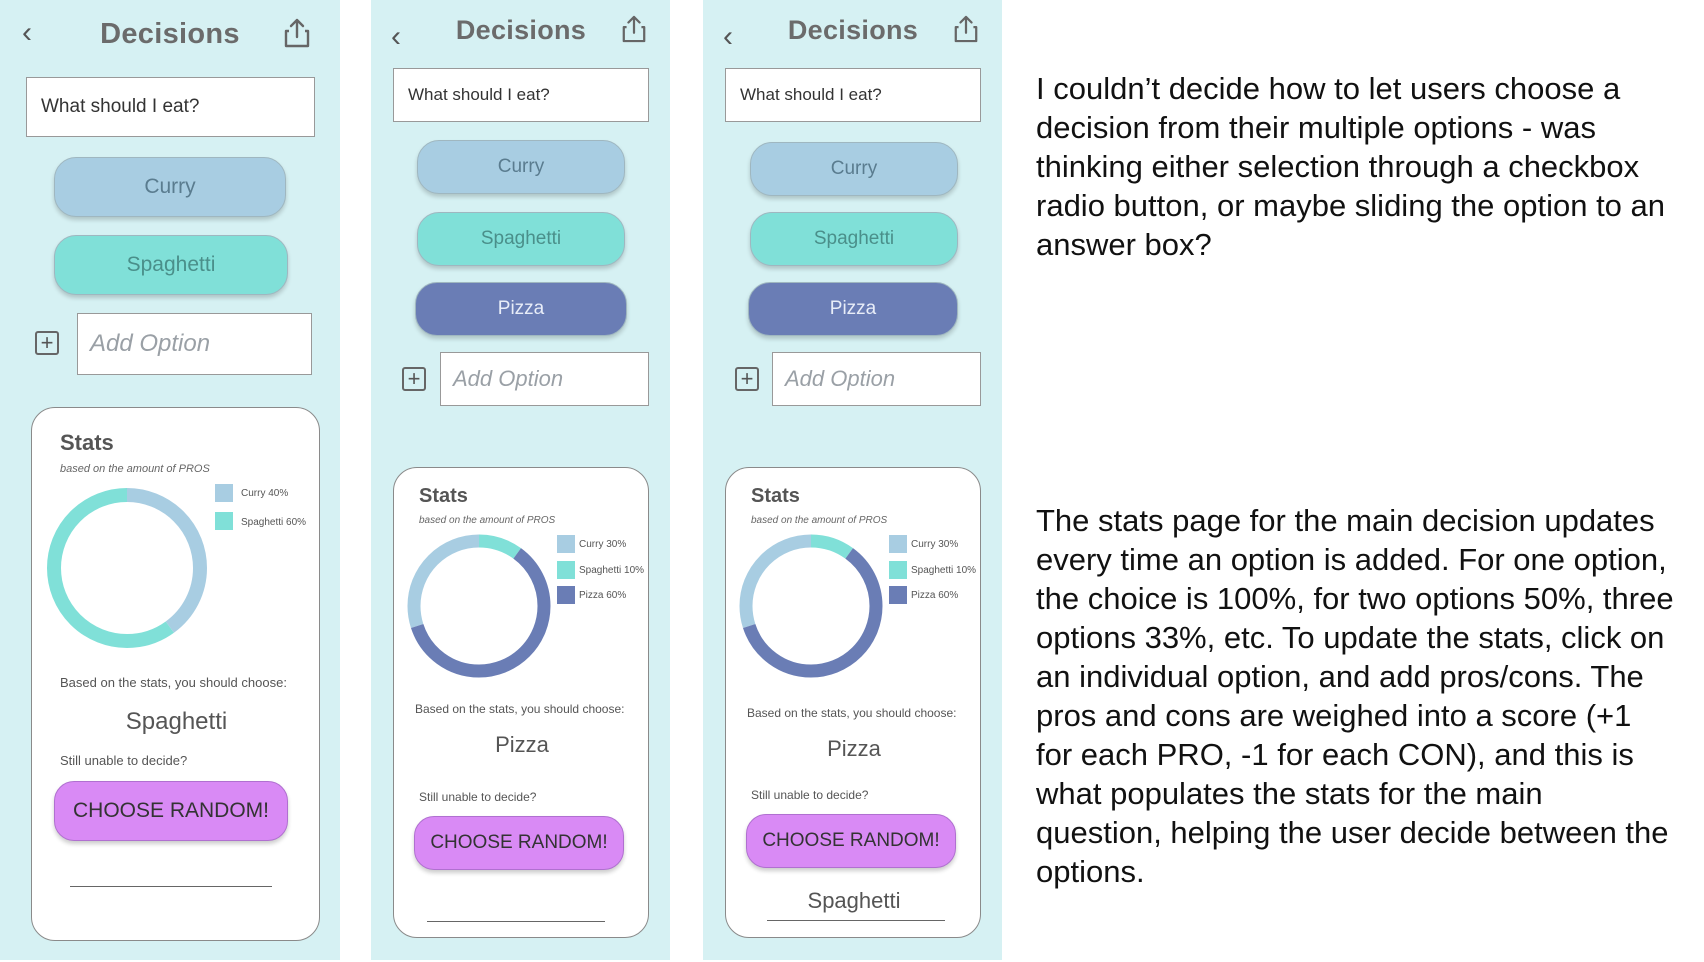 Image resolution: width=1704 pixels, height=962 pixels. Describe the element at coordinates (274, 522) in the screenshot. I see `legend-label-spaghetti: Spaghetti 60%` at that location.